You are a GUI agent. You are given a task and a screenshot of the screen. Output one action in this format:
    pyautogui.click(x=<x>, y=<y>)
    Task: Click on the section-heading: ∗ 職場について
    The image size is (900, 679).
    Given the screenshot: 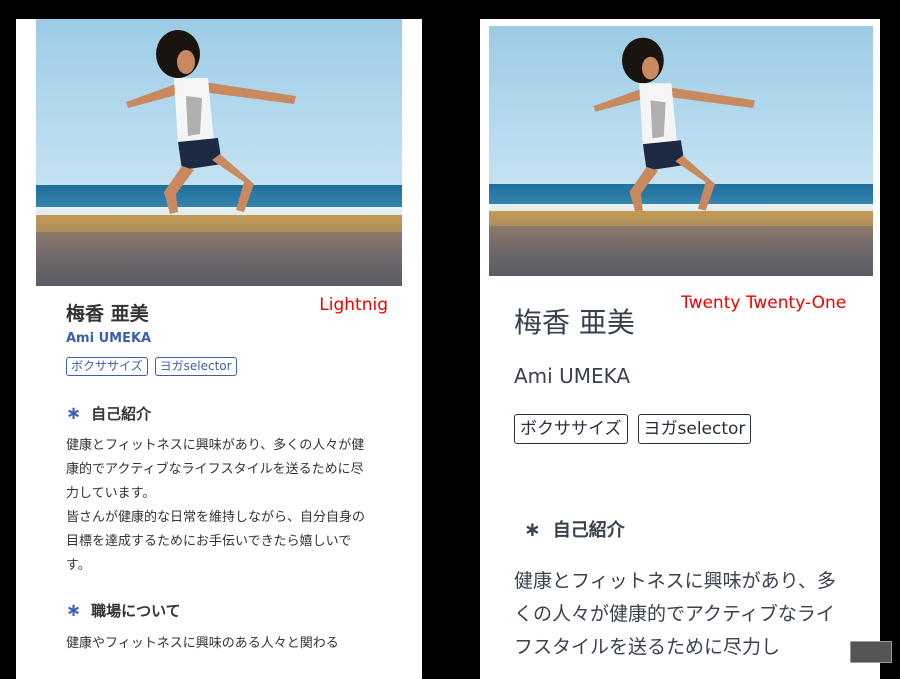 What is the action you would take?
    pyautogui.click(x=123, y=610)
    